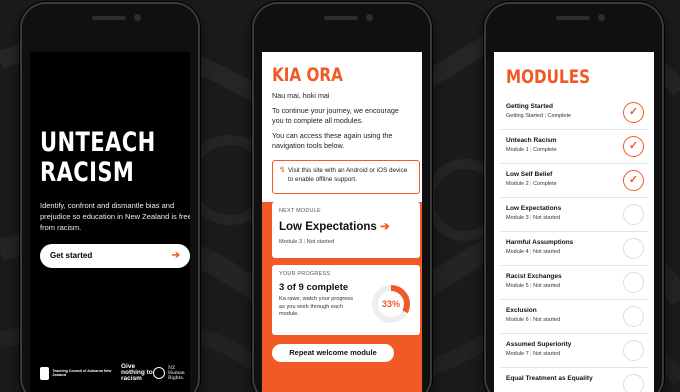 The image size is (680, 392). I want to click on module-name: Unteach Racism, so click(531, 140).